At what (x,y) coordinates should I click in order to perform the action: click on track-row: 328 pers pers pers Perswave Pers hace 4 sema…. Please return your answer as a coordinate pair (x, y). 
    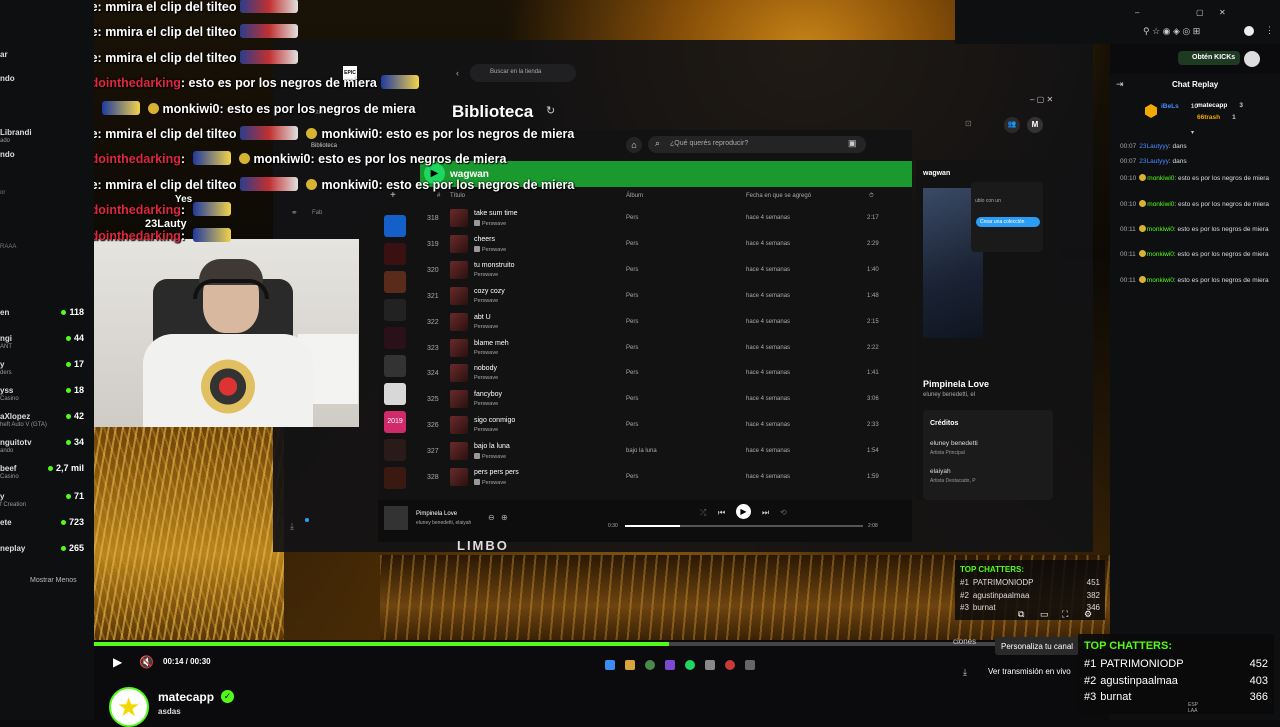
    Looking at the image, I should click on (665, 477).